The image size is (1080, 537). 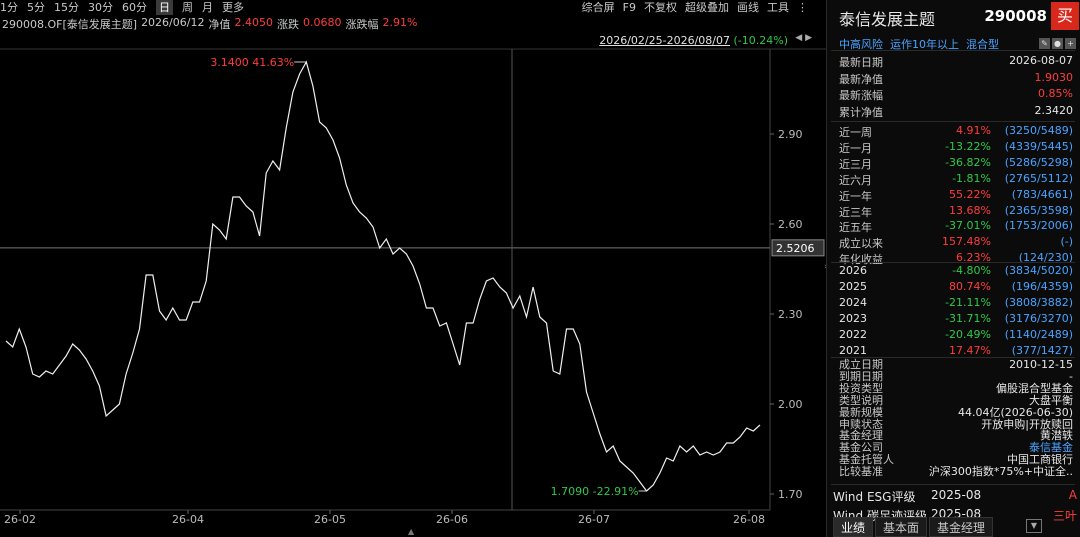 I want to click on row-rank: (3808/3882), so click(x=1038, y=302).